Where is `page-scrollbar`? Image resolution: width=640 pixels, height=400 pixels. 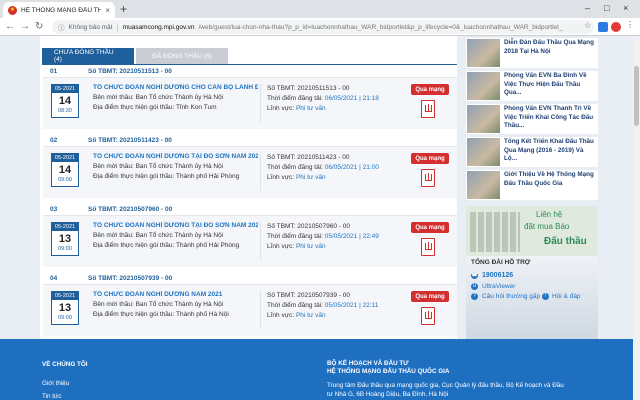
page-scrollbar is located at coordinates (636, 218).